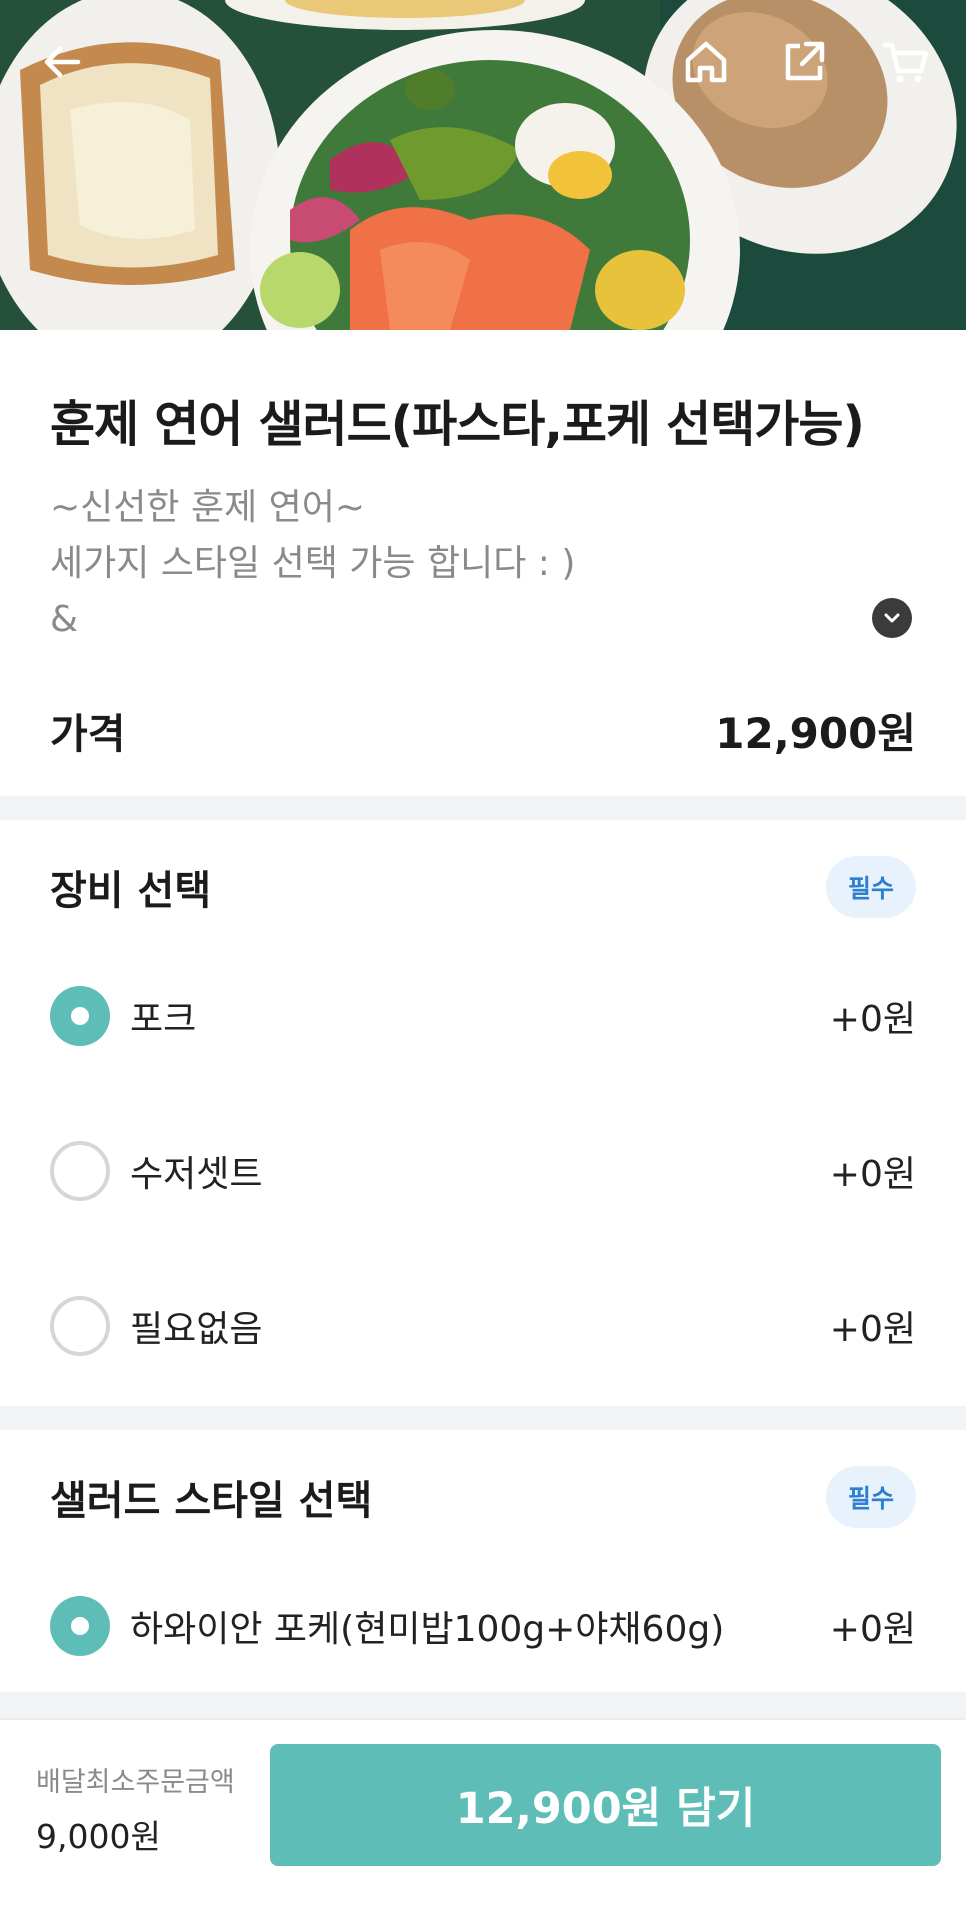 The width and height of the screenshot is (966, 1932). What do you see at coordinates (483, 887) in the screenshot?
I see `option-group-header: 장비 선택 필수` at bounding box center [483, 887].